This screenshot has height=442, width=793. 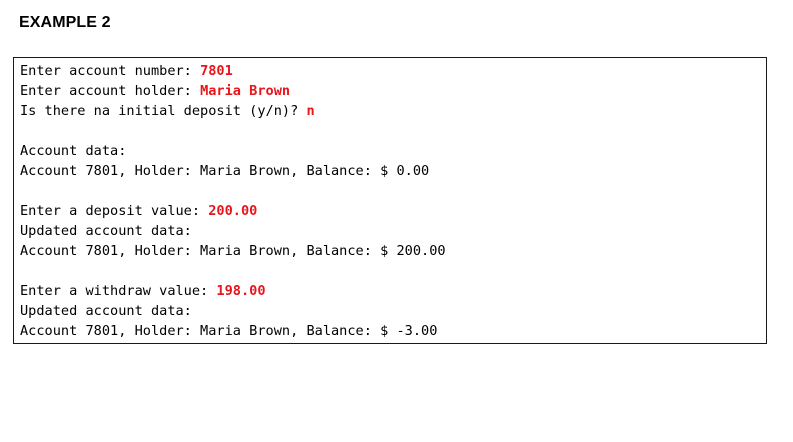 I want to click on prompt-account-holder: Enter account holder:, so click(x=110, y=91).